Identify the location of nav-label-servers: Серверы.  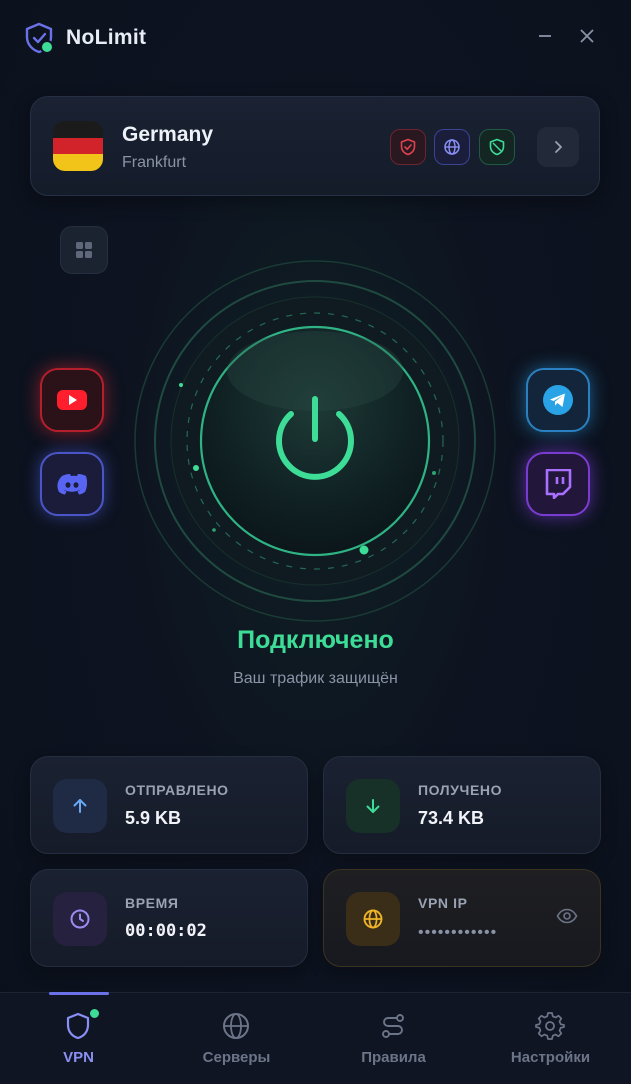
(236, 1057).